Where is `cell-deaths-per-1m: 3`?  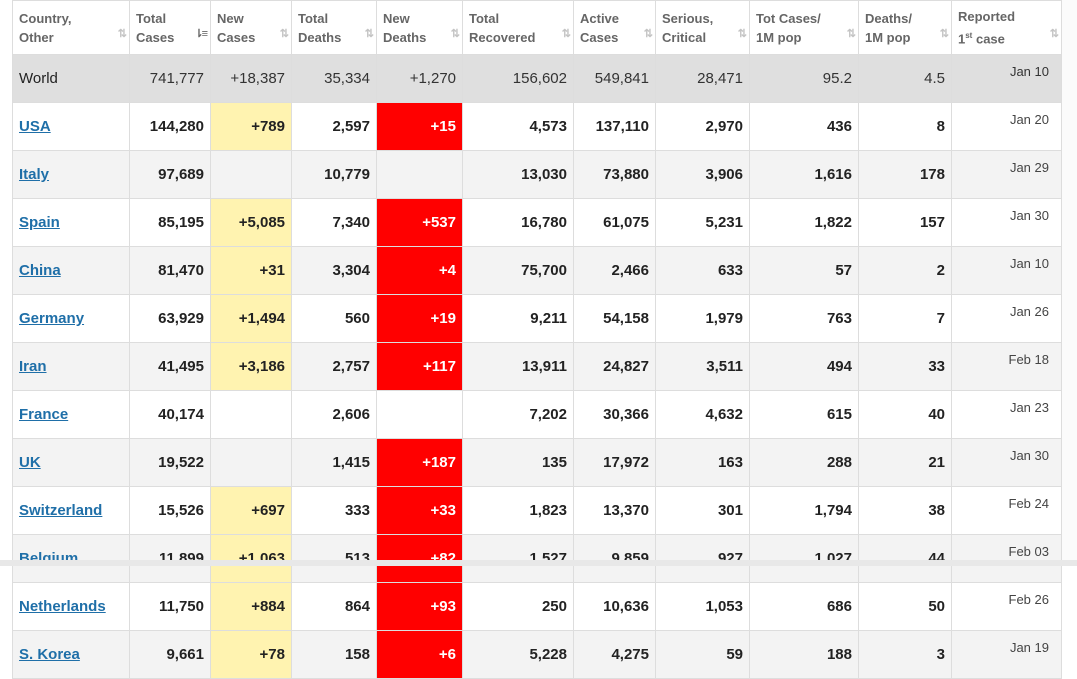 cell-deaths-per-1m: 3 is located at coordinates (905, 654).